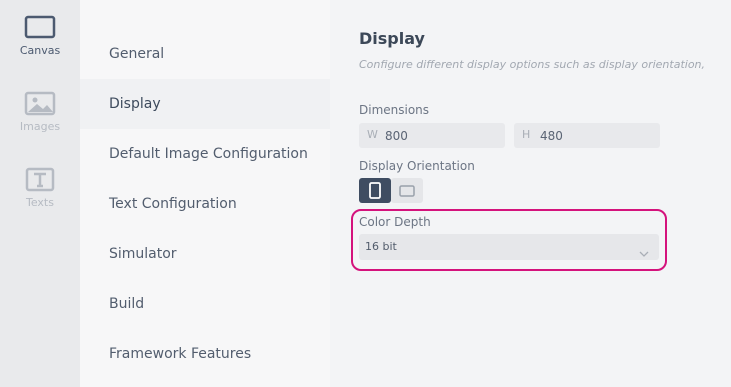 The height and width of the screenshot is (387, 731). I want to click on nav-item-general: General, so click(205, 54).